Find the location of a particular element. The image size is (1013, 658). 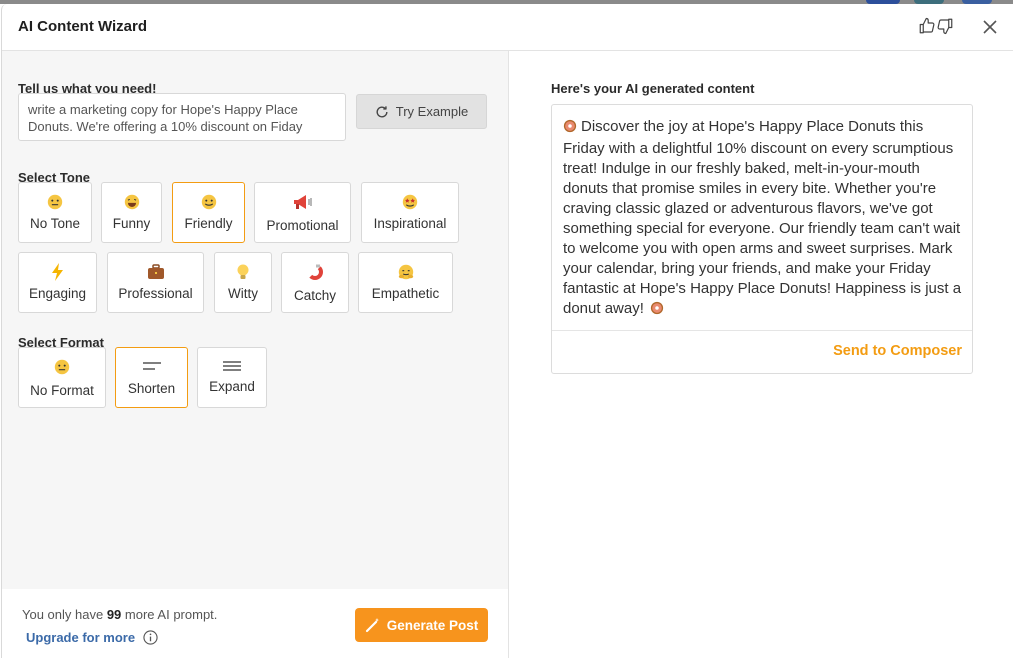

magnet-icon is located at coordinates (315, 272).